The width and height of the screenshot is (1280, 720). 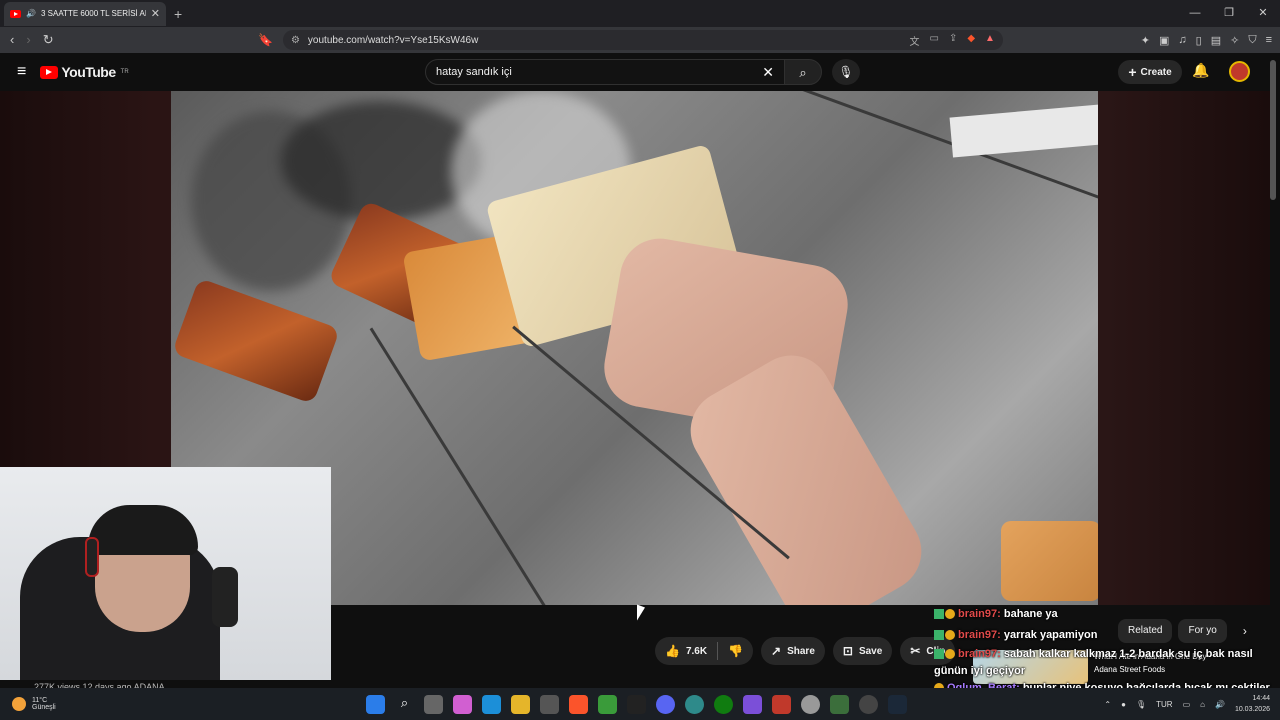 What do you see at coordinates (768, 72) in the screenshot?
I see `clear-search-icon: ✕` at bounding box center [768, 72].